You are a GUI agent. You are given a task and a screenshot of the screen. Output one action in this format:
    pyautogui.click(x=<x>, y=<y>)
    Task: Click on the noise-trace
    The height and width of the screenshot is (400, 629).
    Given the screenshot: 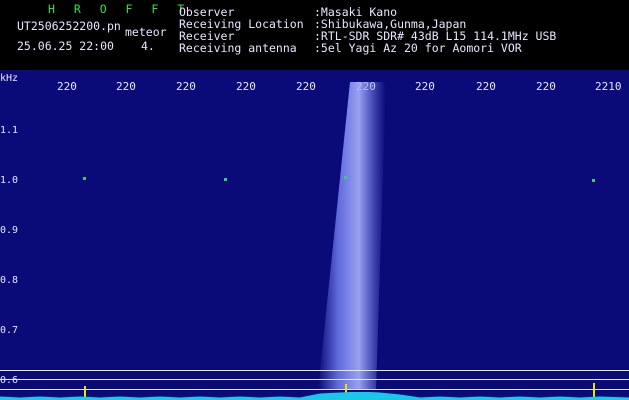 What is the action you would take?
    pyautogui.click(x=314, y=396)
    